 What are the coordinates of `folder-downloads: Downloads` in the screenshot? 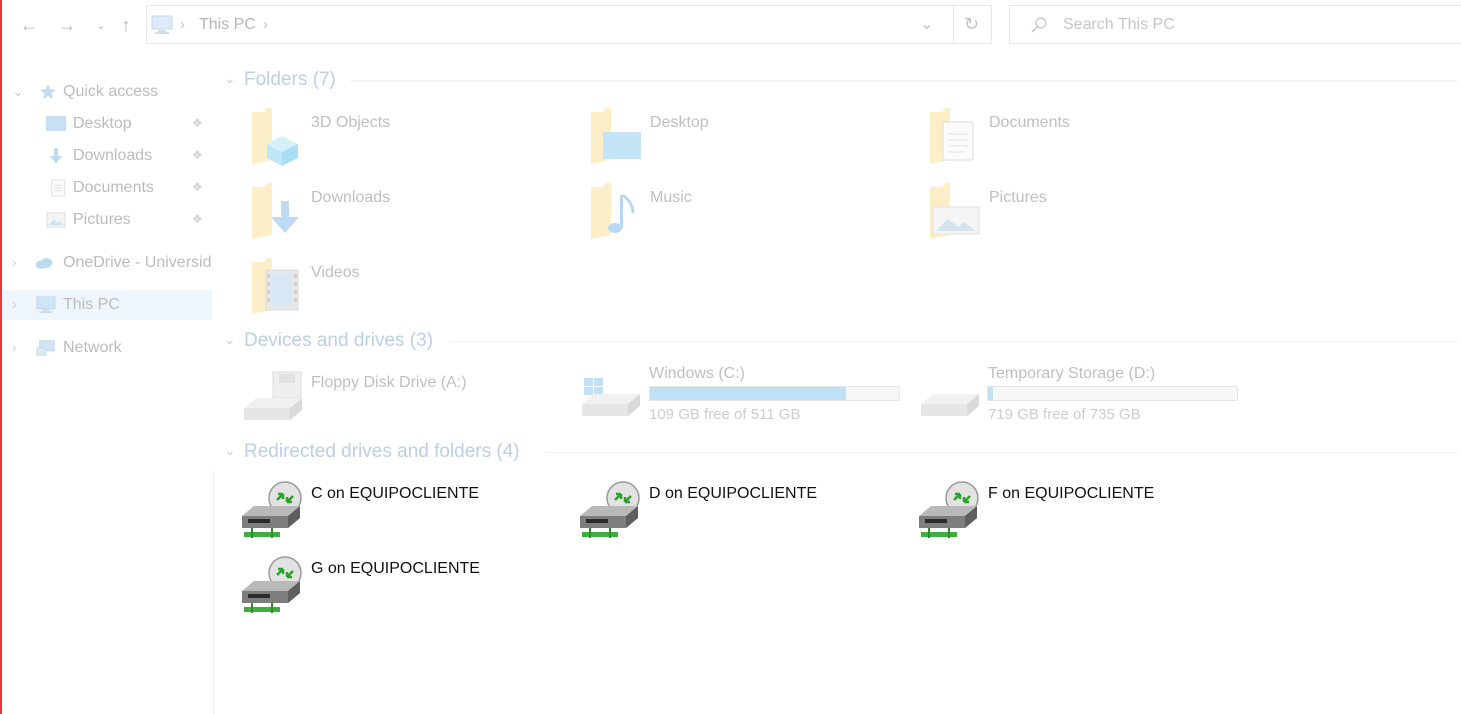 It's located at (410, 213).